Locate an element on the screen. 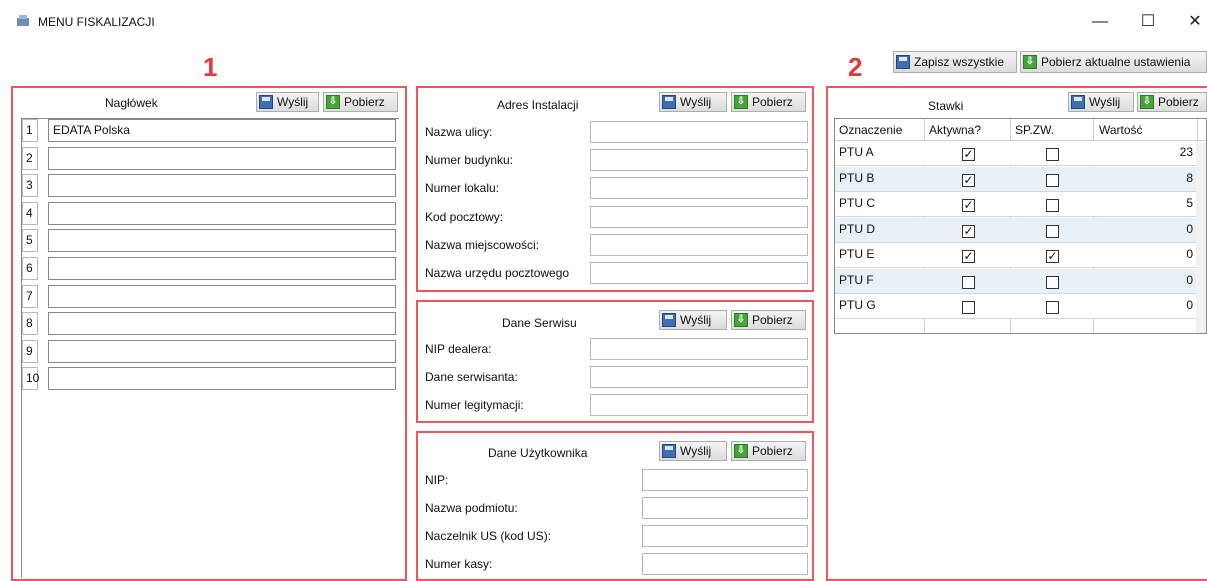 The width and height of the screenshot is (1207, 581). save-all-label: Zapisz wszystkie is located at coordinates (959, 62).